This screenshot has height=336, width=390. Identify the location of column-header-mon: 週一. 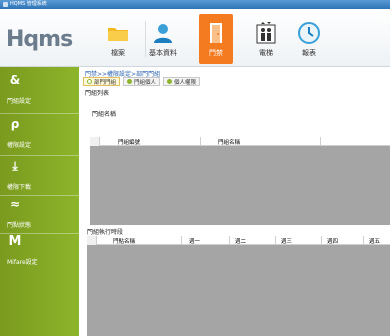
(195, 242).